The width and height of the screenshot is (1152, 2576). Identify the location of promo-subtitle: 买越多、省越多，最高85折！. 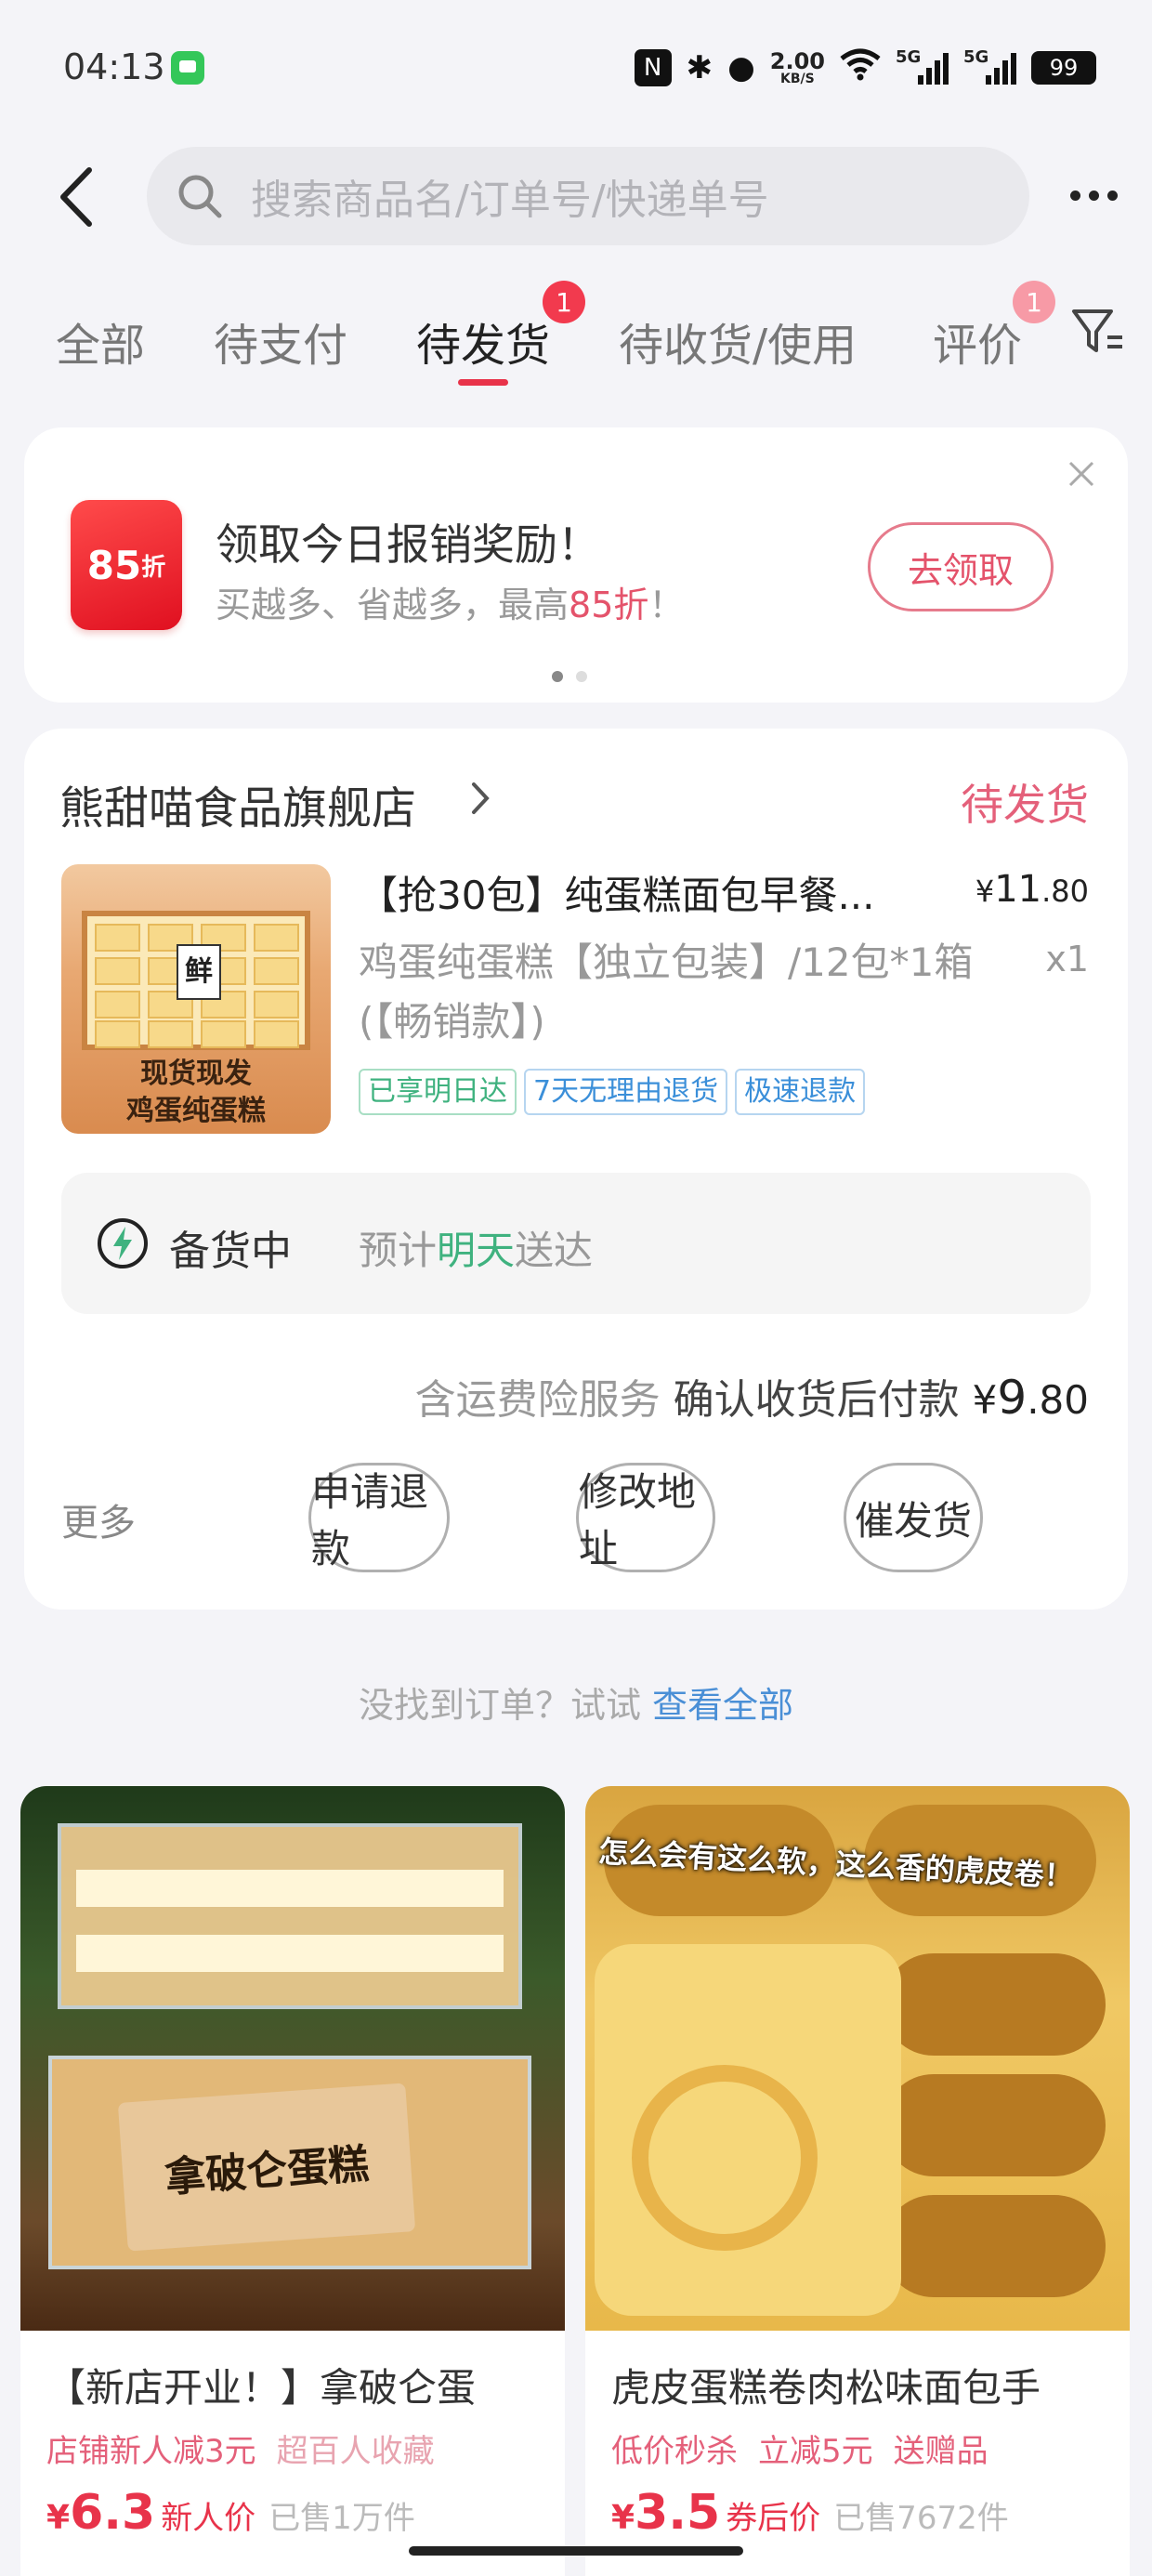
(450, 601).